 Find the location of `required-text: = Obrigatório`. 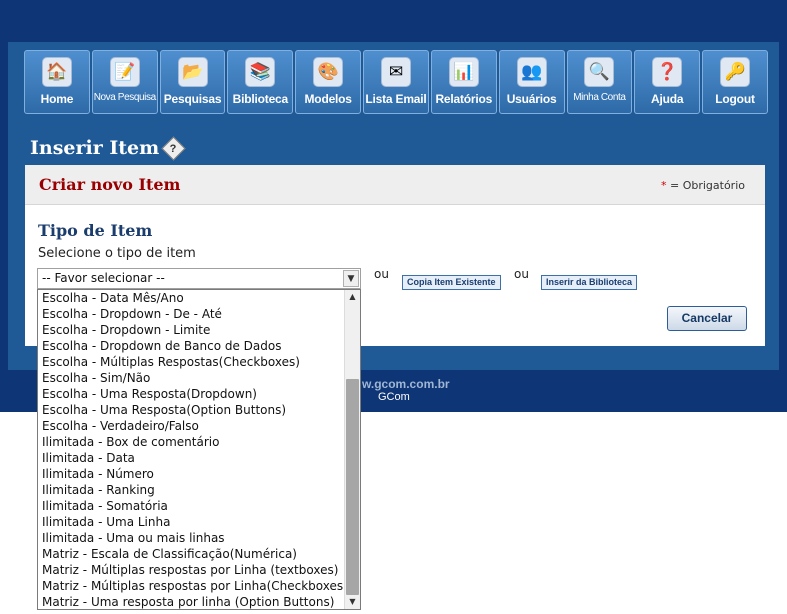

required-text: = Obrigatório is located at coordinates (707, 185).